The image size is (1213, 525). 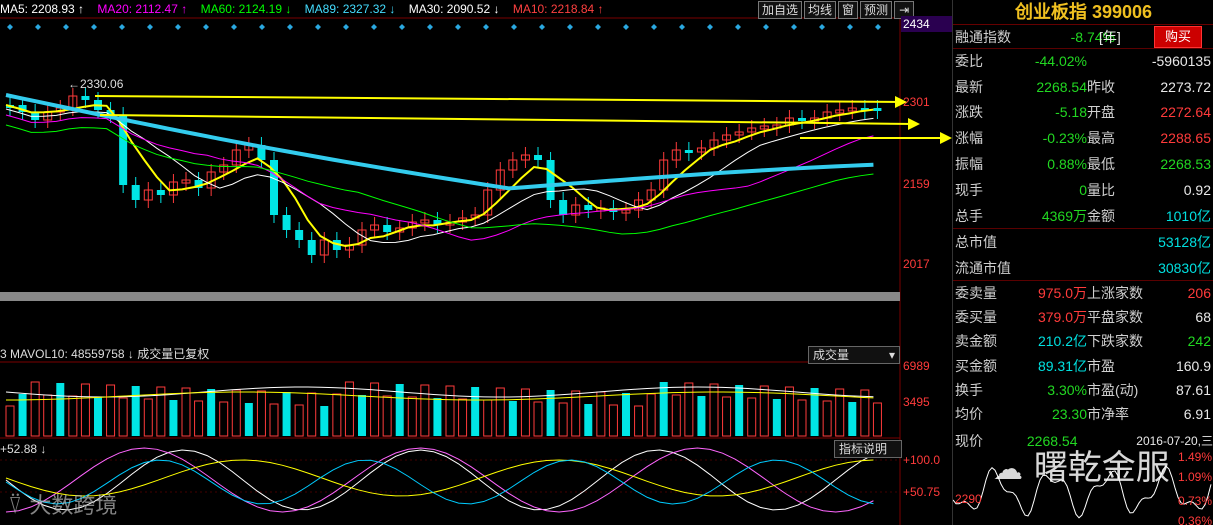 What do you see at coordinates (1071, 112) in the screenshot?
I see `quote-value: -5.18` at bounding box center [1071, 112].